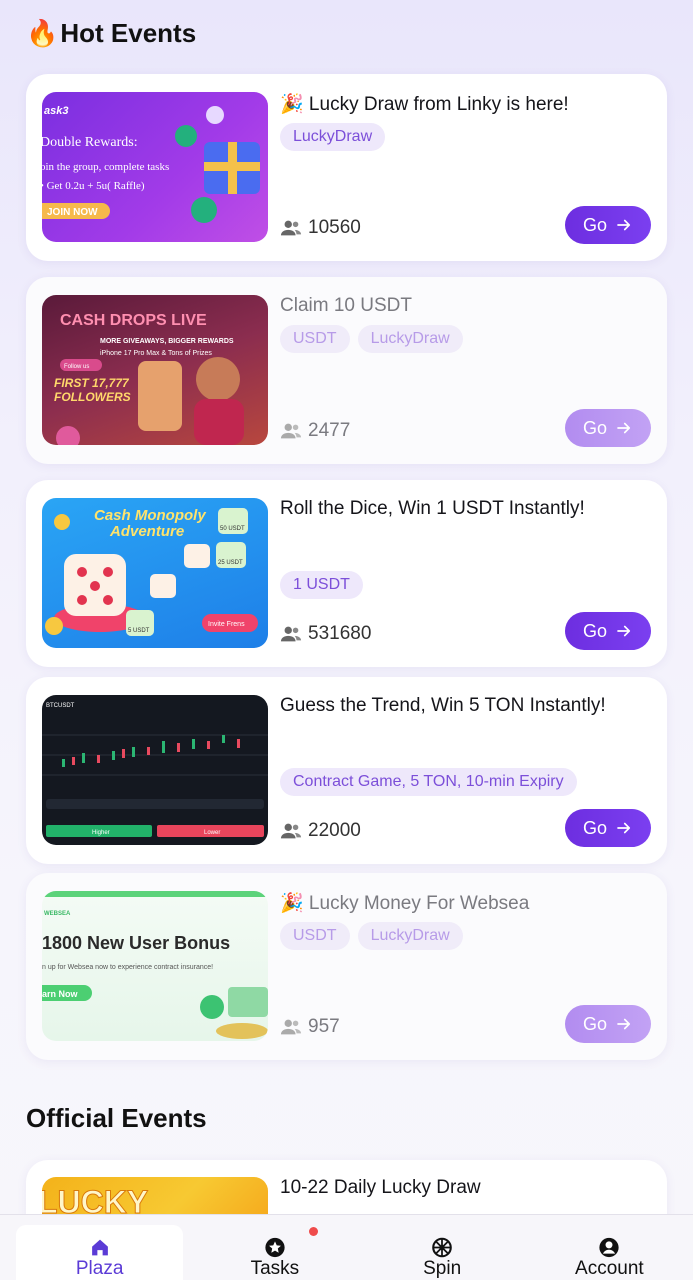 The width and height of the screenshot is (693, 1280). Describe the element at coordinates (325, 634) in the screenshot. I see `participant-count: 531680` at that location.